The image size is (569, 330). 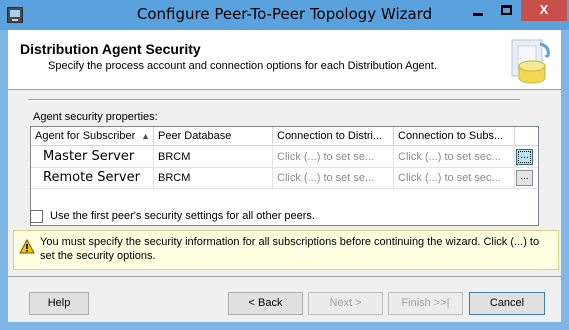 What do you see at coordinates (284, 15) in the screenshot?
I see `title-bar: Configure Peer-To-Peer Topology Wizard X` at bounding box center [284, 15].